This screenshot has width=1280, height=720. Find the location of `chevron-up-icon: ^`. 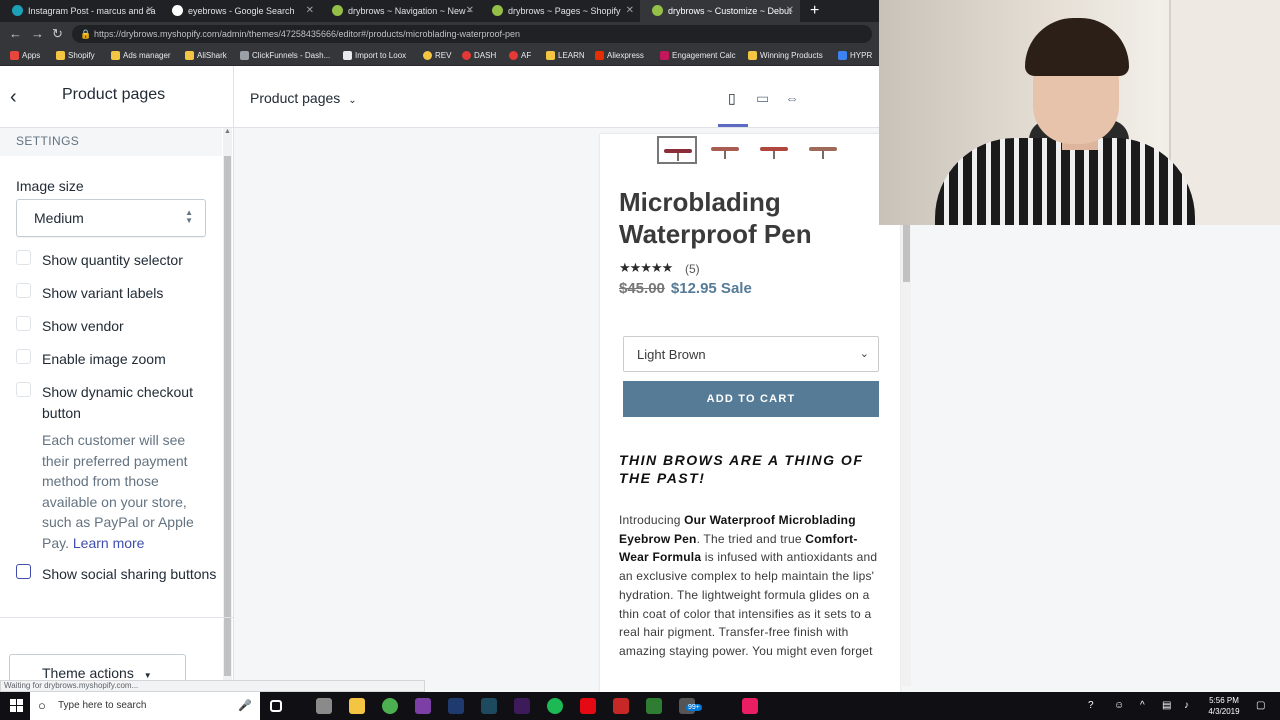

chevron-up-icon: ^ is located at coordinates (1142, 706).